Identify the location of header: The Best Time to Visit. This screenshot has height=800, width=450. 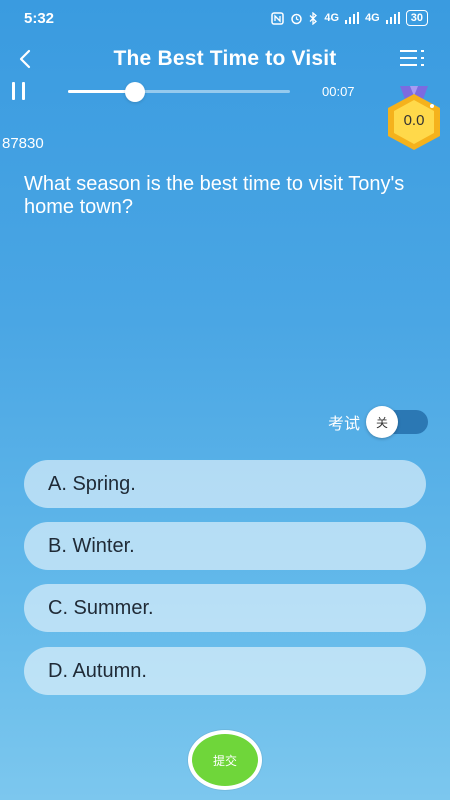
(225, 59).